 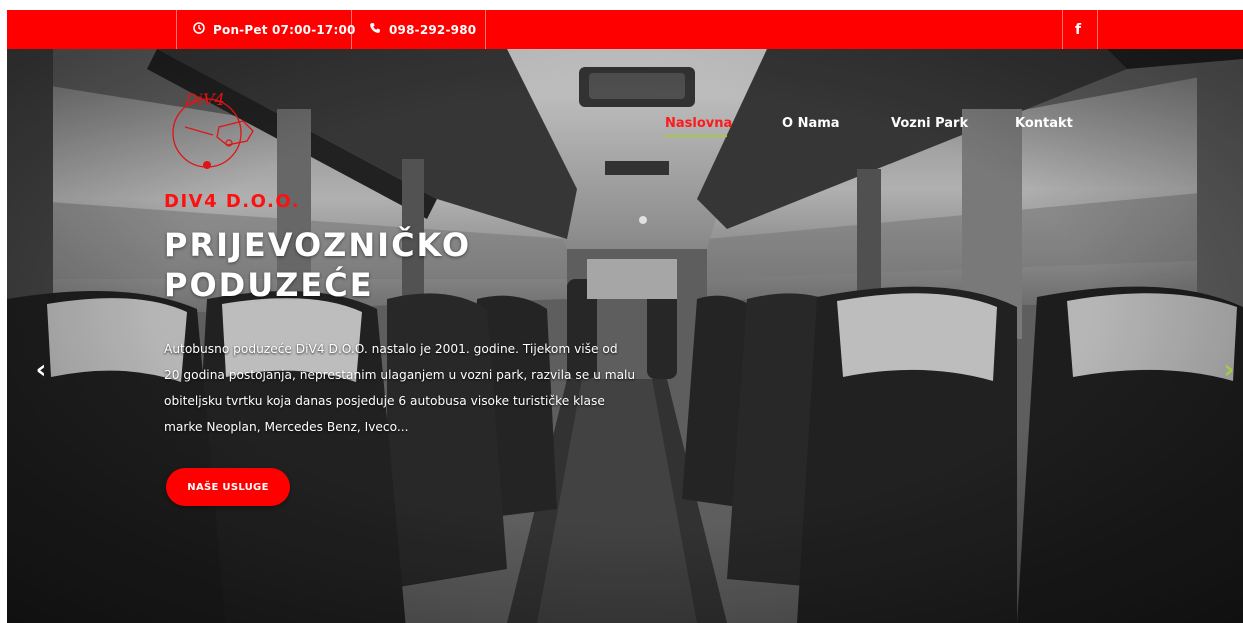 What do you see at coordinates (318, 245) in the screenshot?
I see `hero-title-line: PRIJEVOZNIČKO` at bounding box center [318, 245].